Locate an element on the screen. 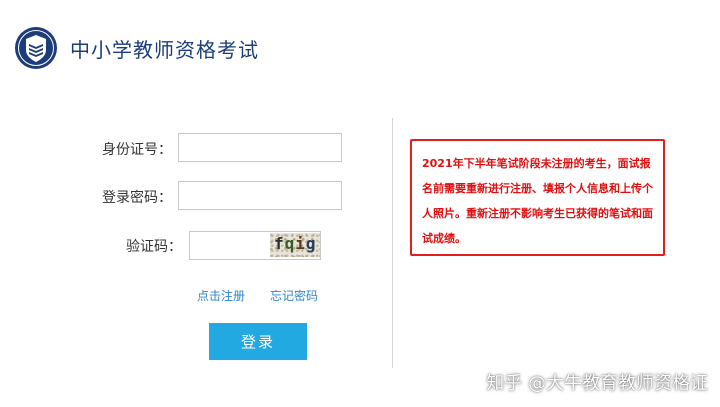 Image resolution: width=720 pixels, height=407 pixels. captcha-label: 验证码： is located at coordinates (154, 247).